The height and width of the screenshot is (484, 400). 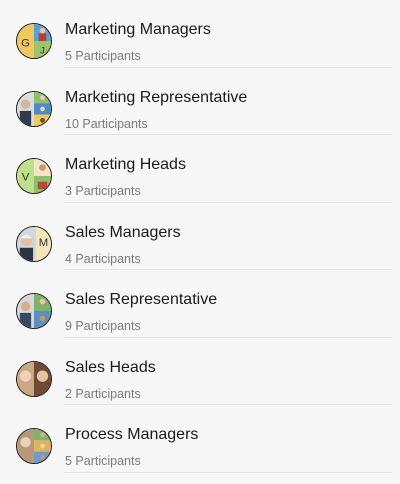 What do you see at coordinates (228, 472) in the screenshot?
I see `row-divider` at bounding box center [228, 472].